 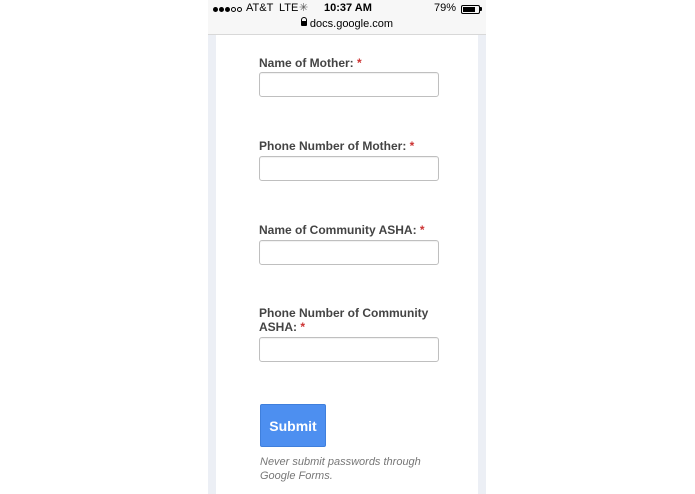 What do you see at coordinates (333, 146) in the screenshot?
I see `question-label-text: Phone Number of Mother:` at bounding box center [333, 146].